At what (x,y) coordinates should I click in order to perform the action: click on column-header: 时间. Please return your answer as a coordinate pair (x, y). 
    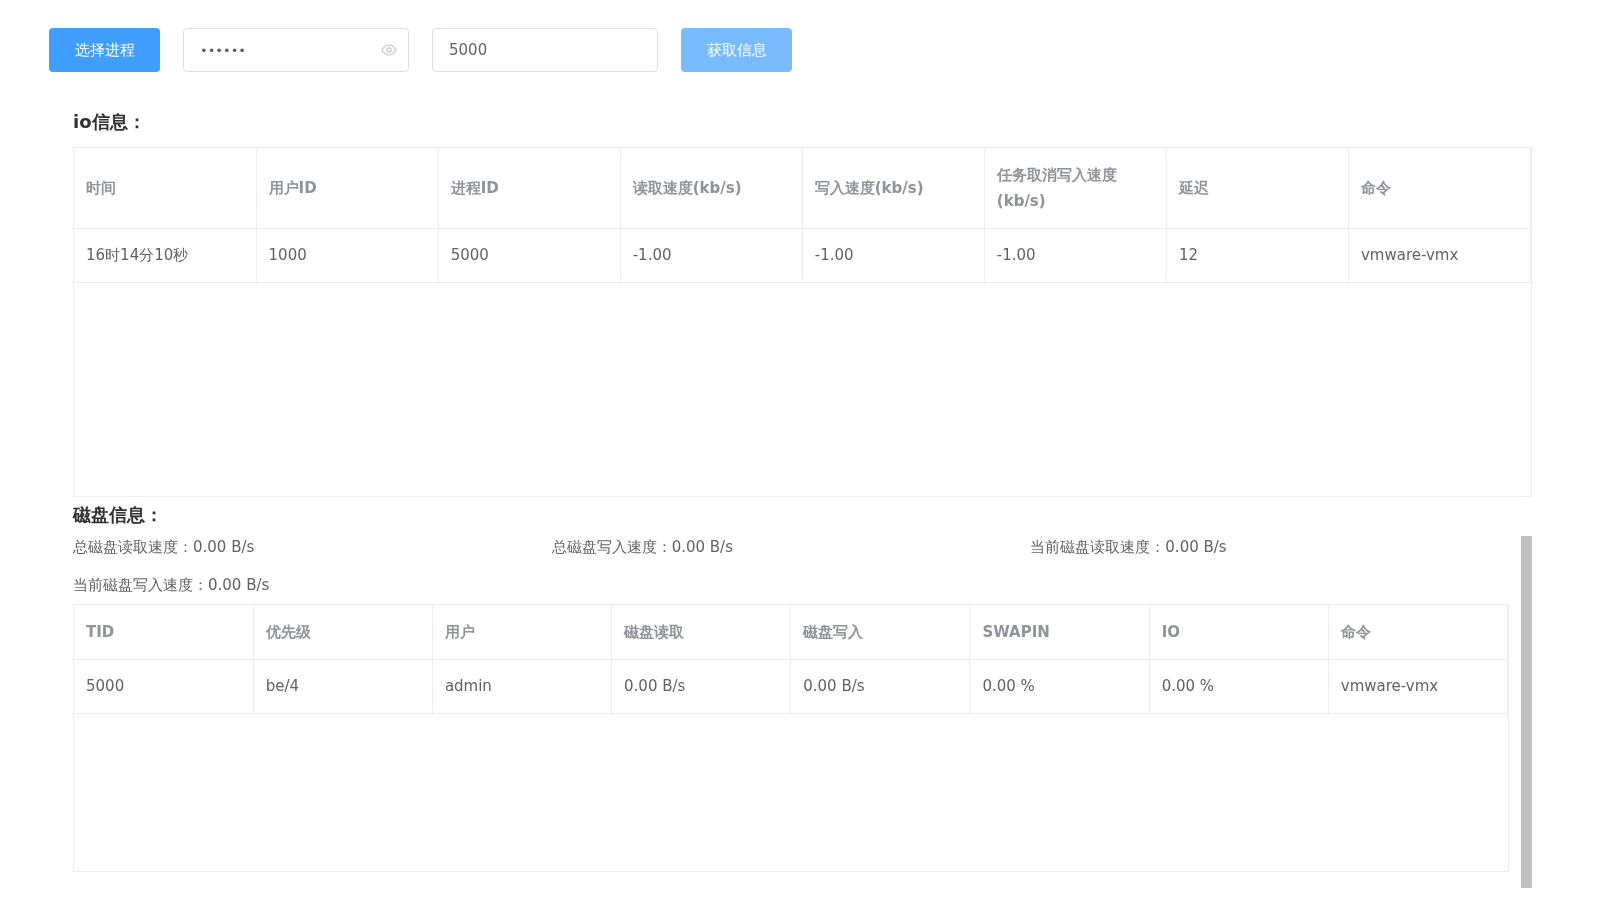
    Looking at the image, I should click on (165, 188).